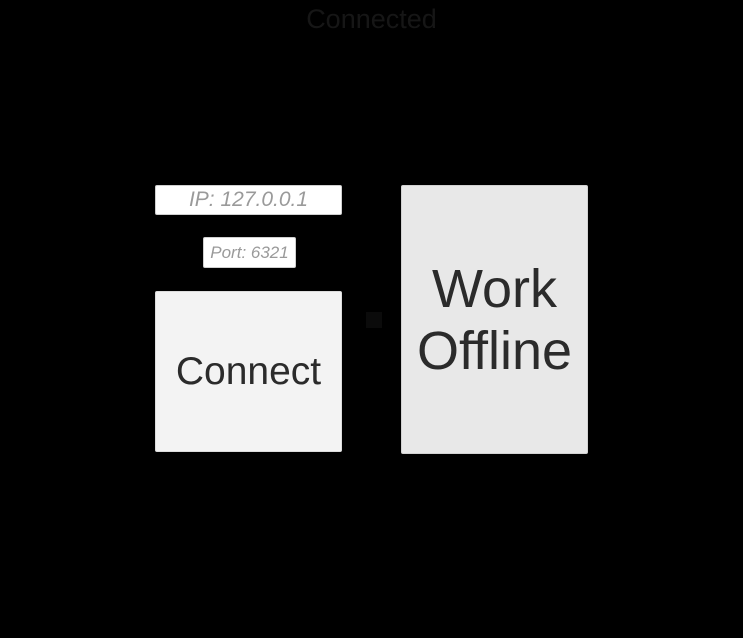  What do you see at coordinates (249, 252) in the screenshot?
I see `port-field` at bounding box center [249, 252].